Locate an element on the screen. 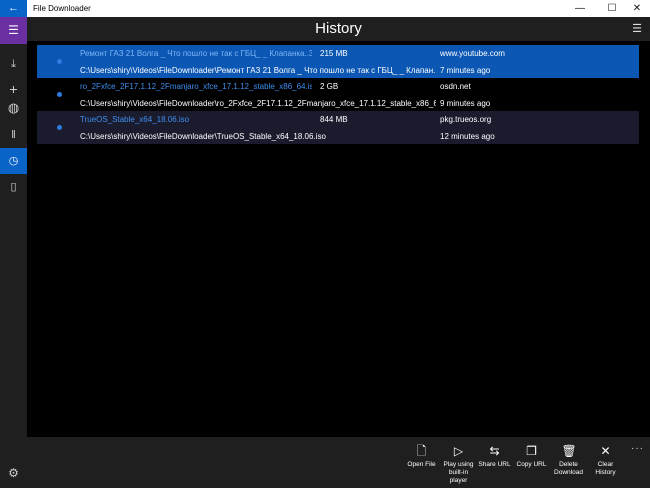 The width and height of the screenshot is (650, 488). globe-icon: ◍ is located at coordinates (13, 108).